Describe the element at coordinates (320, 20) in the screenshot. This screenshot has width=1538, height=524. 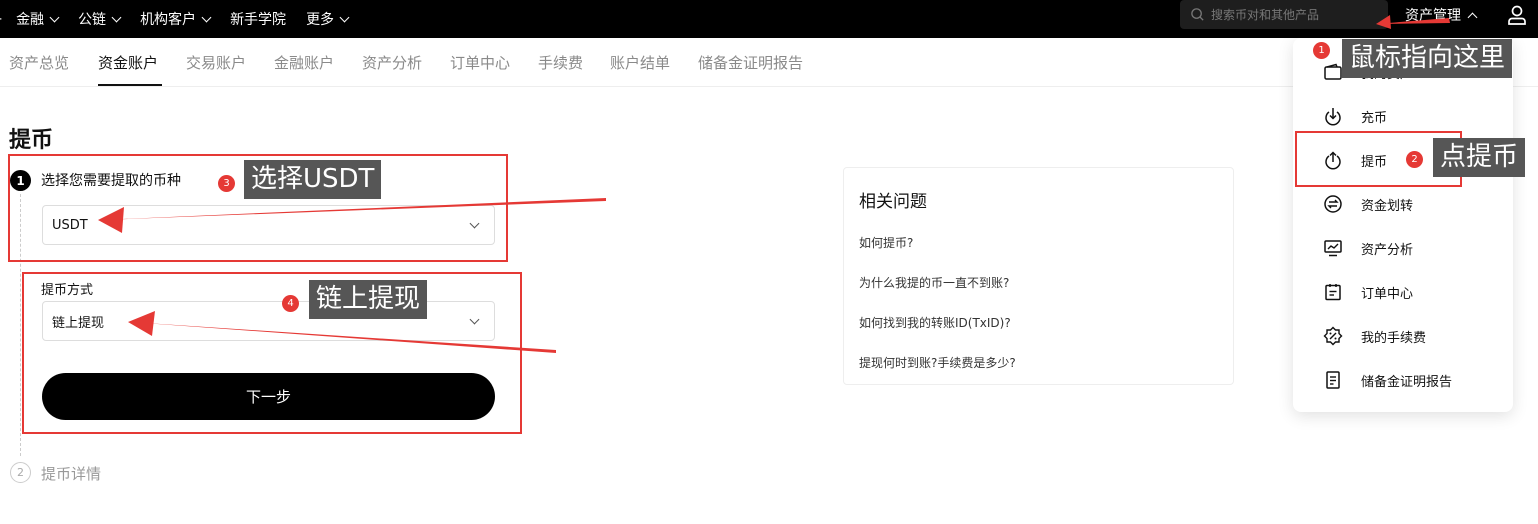
I see `nav-label: 更多` at that location.